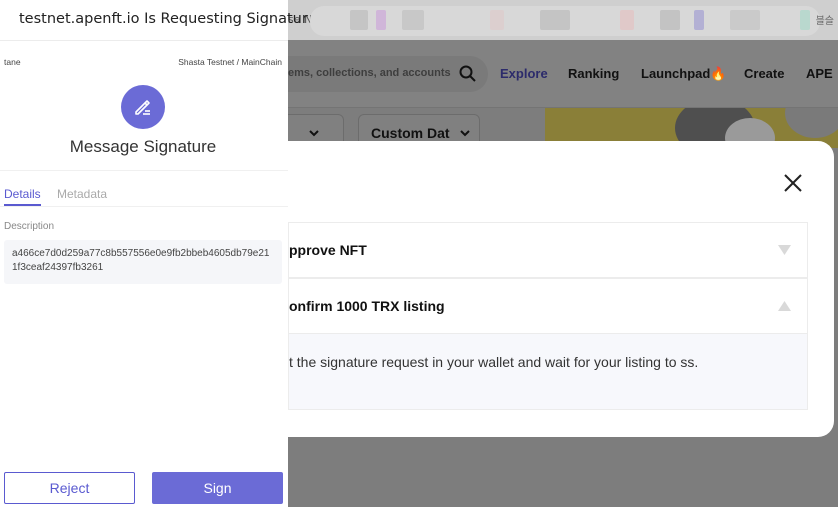 This screenshot has height=507, width=838. I want to click on nav-ranking: Ranking, so click(593, 73).